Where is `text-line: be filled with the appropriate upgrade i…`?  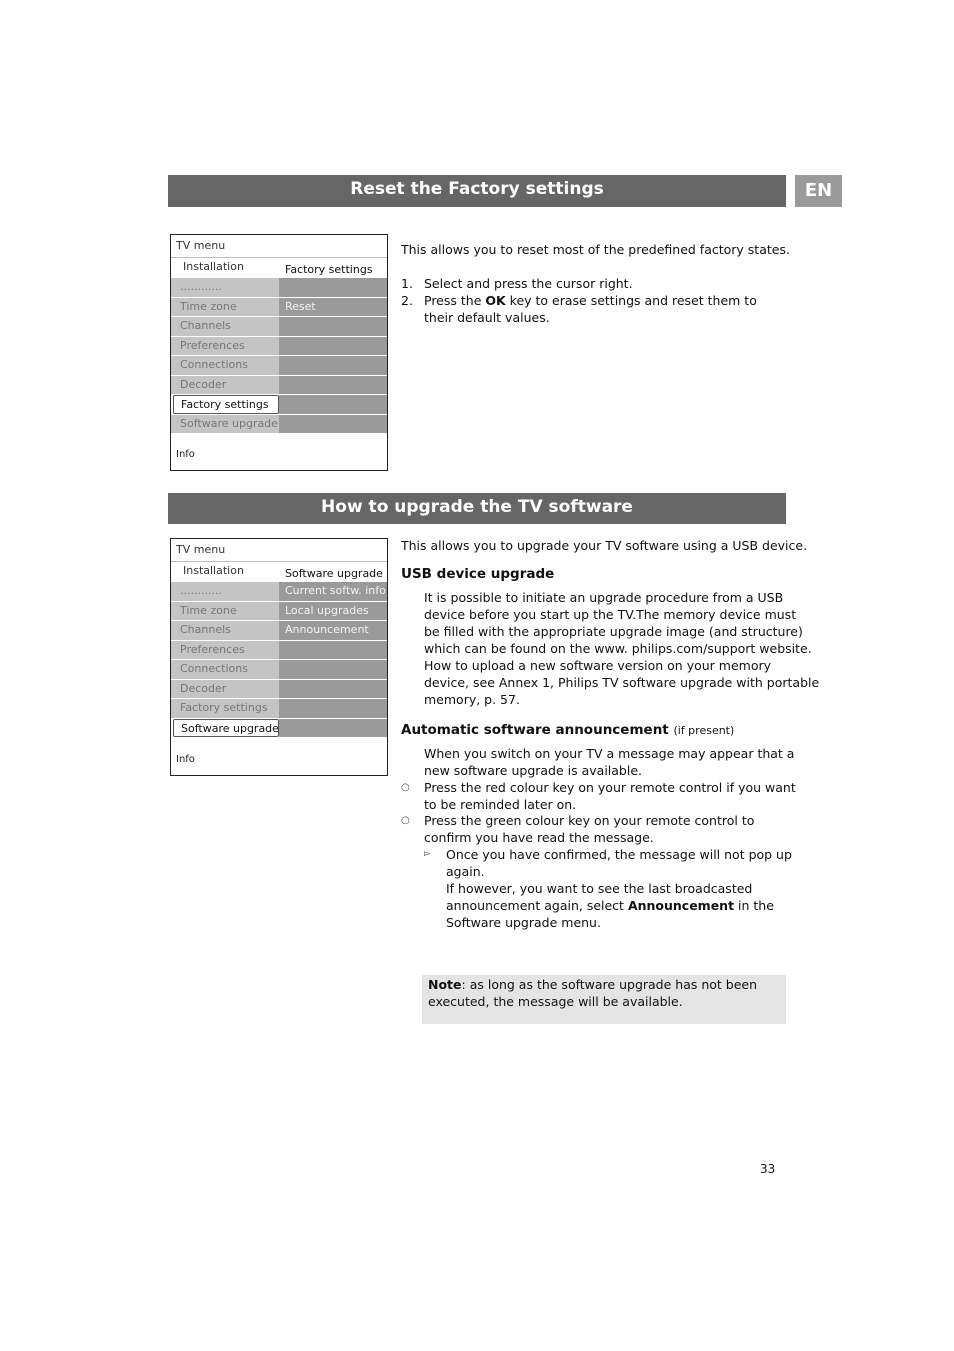 text-line: be filled with the appropriate upgrade i… is located at coordinates (613, 631).